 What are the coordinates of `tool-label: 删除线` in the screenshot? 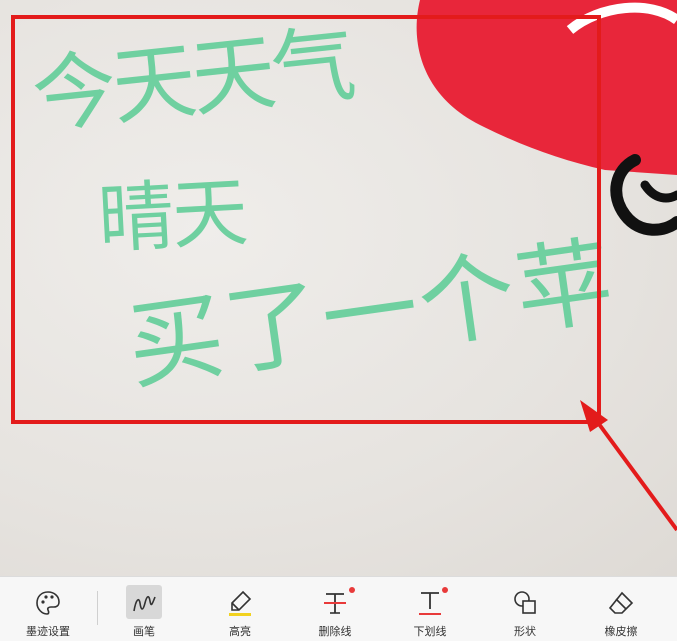 It's located at (335, 631).